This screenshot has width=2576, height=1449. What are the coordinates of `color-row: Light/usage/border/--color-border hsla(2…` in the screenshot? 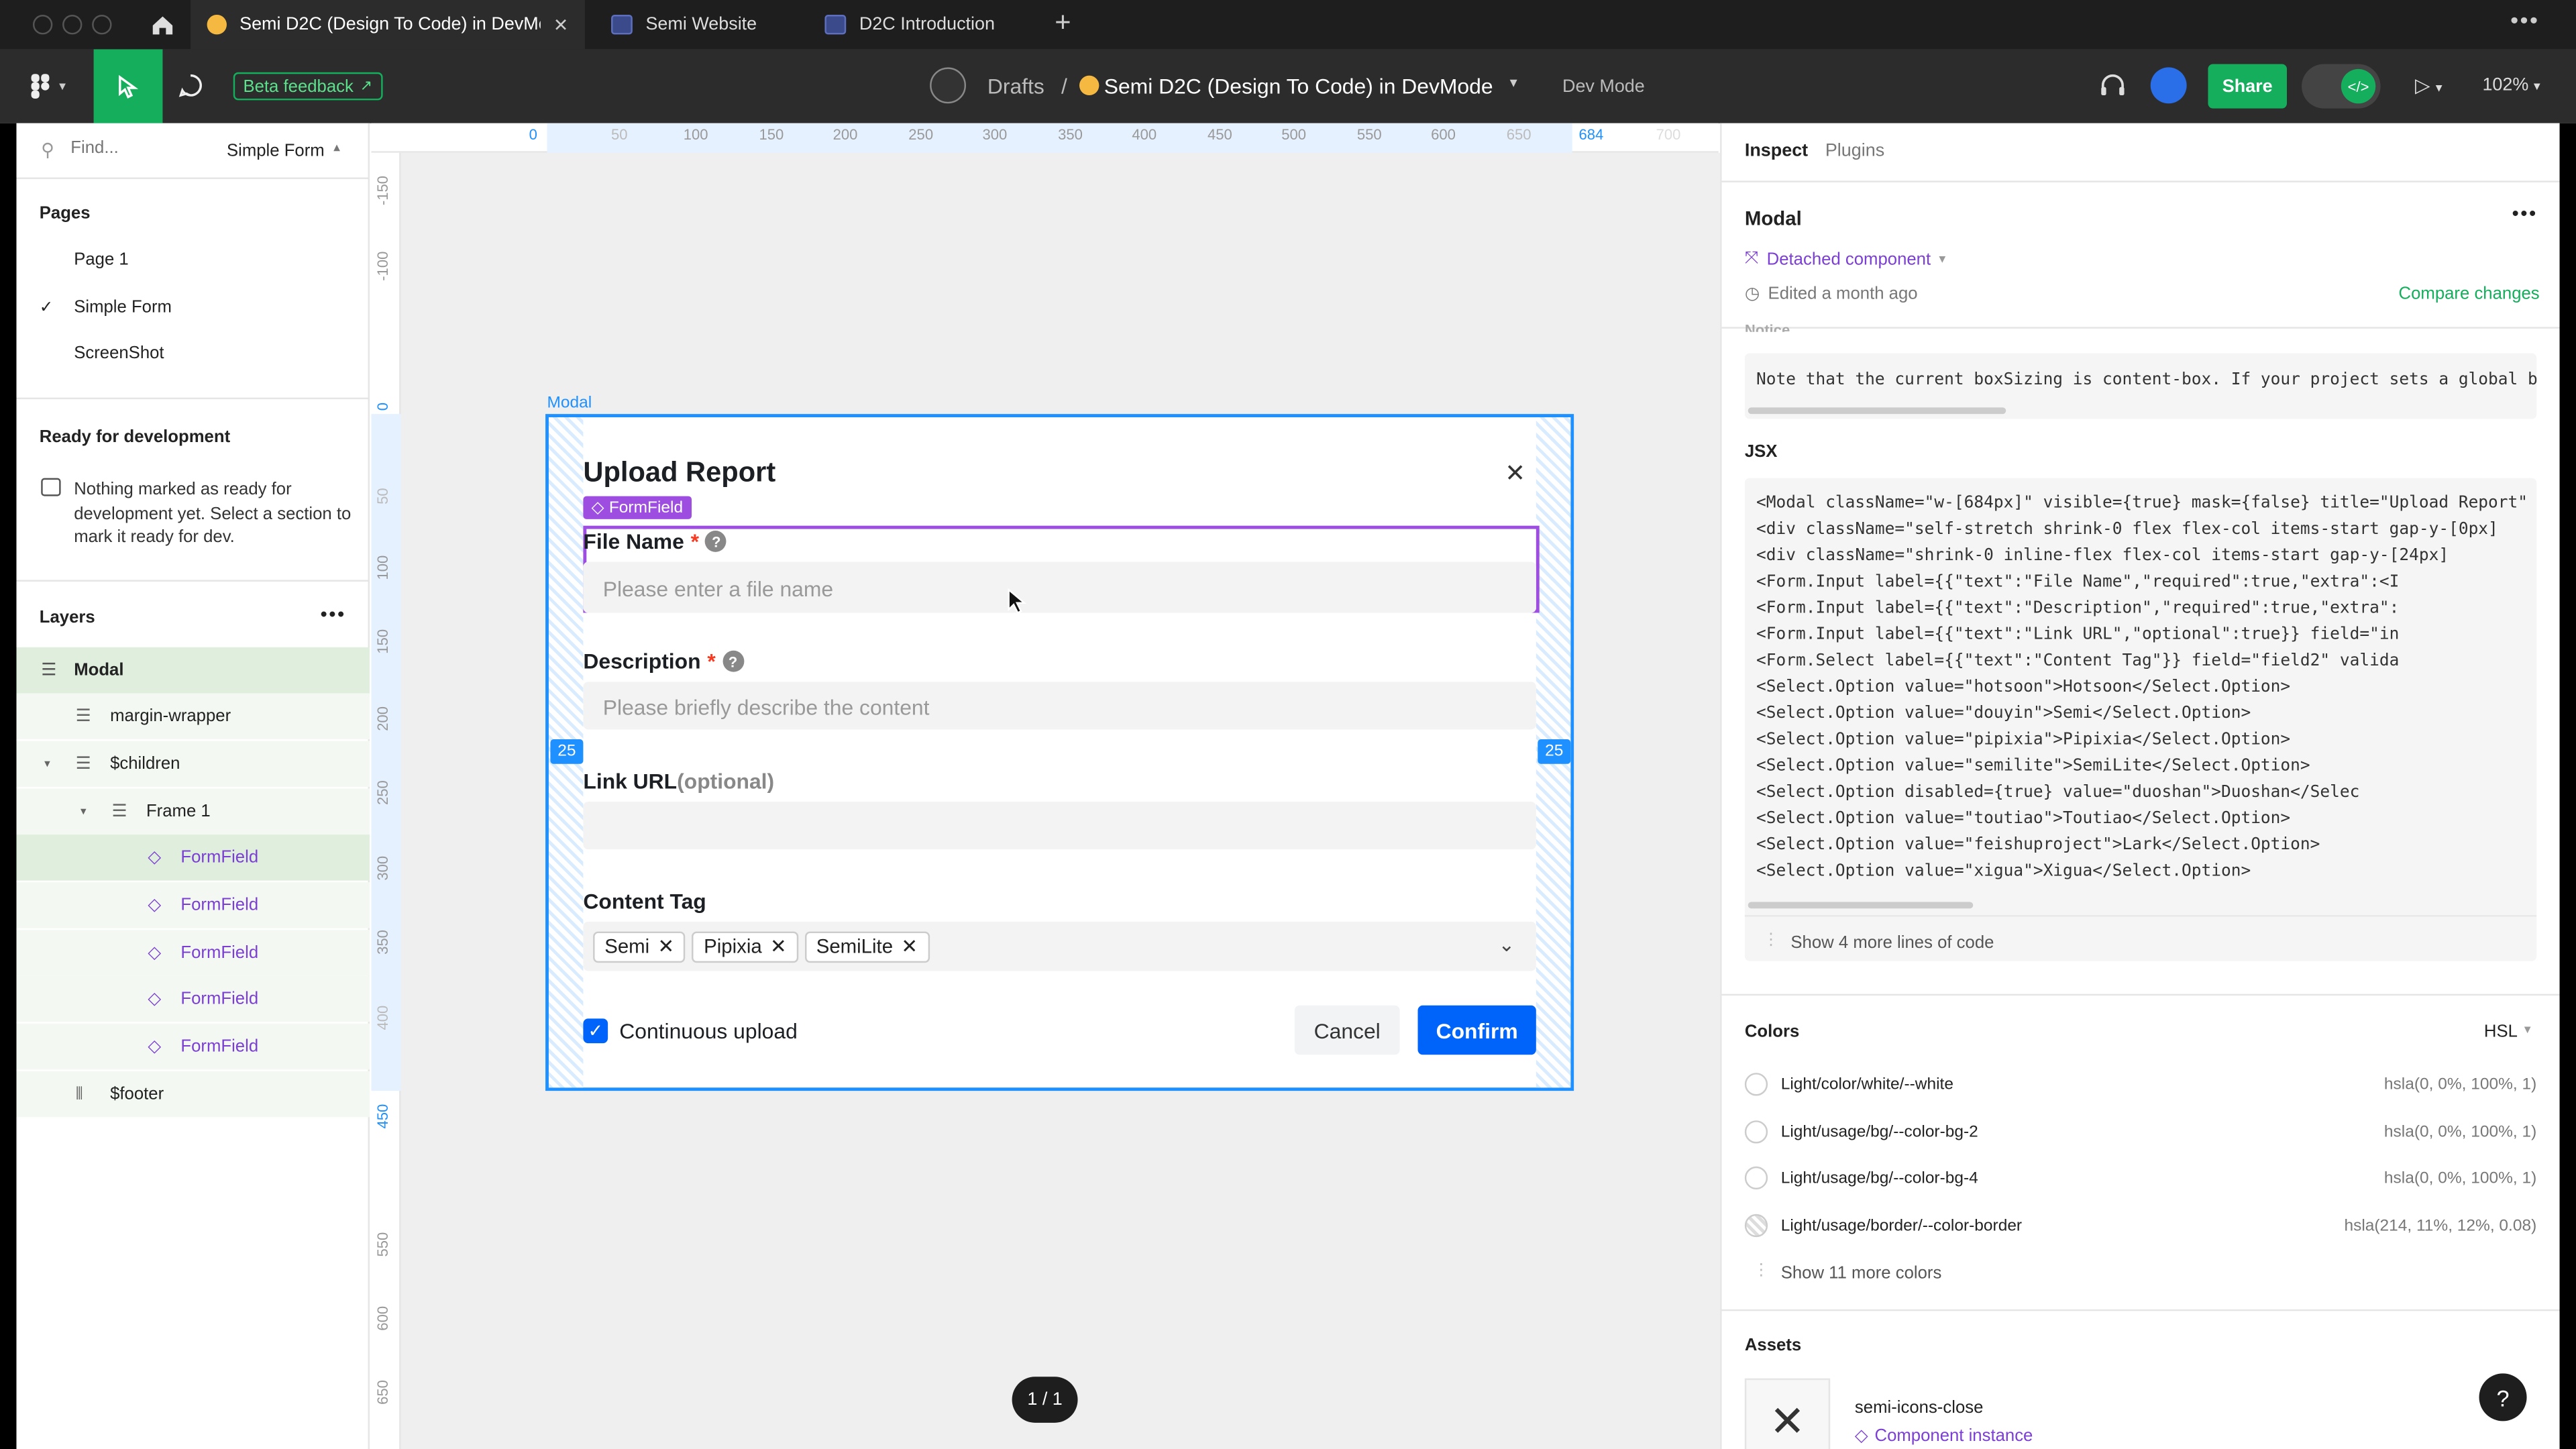 It's located at (2140, 1226).